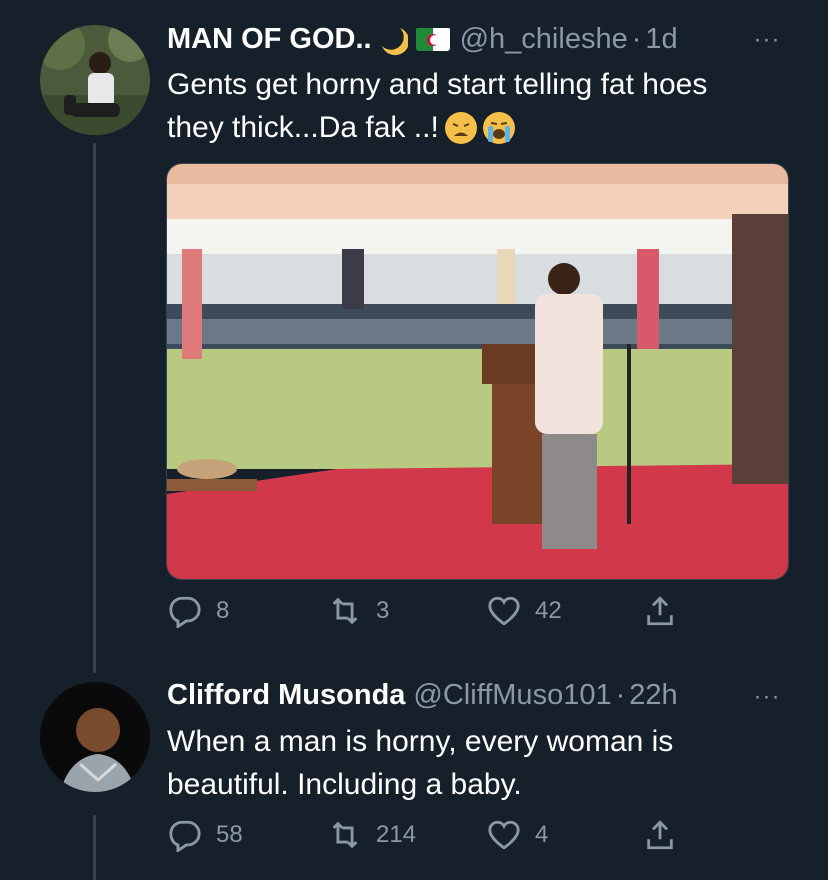 The width and height of the screenshot is (828, 880). Describe the element at coordinates (542, 834) in the screenshot. I see `like-count: 4` at that location.